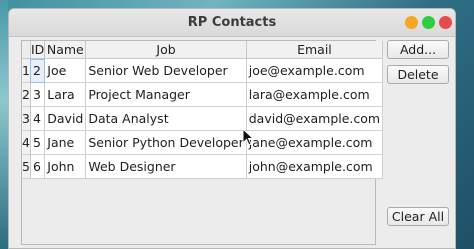  I want to click on title-bar: RP Contacts, so click(232, 23).